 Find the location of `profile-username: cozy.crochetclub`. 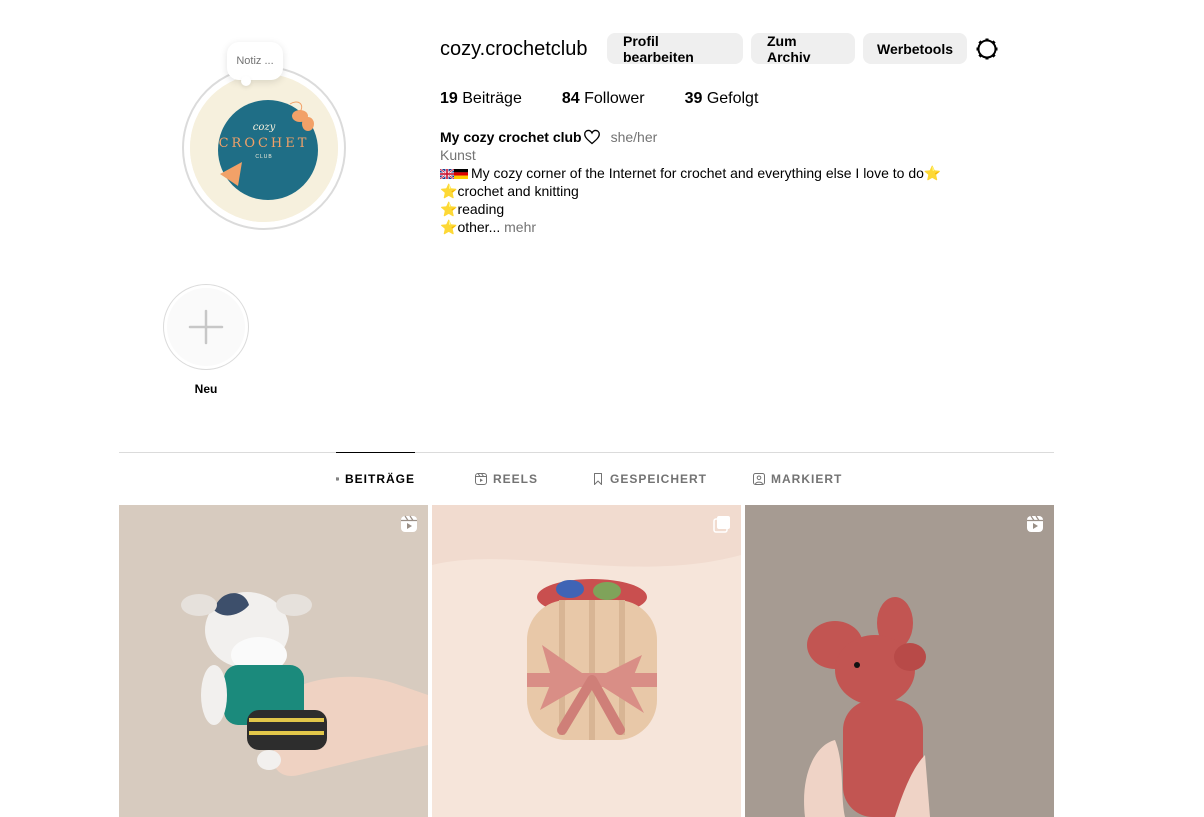

profile-username: cozy.crochetclub is located at coordinates (514, 49).